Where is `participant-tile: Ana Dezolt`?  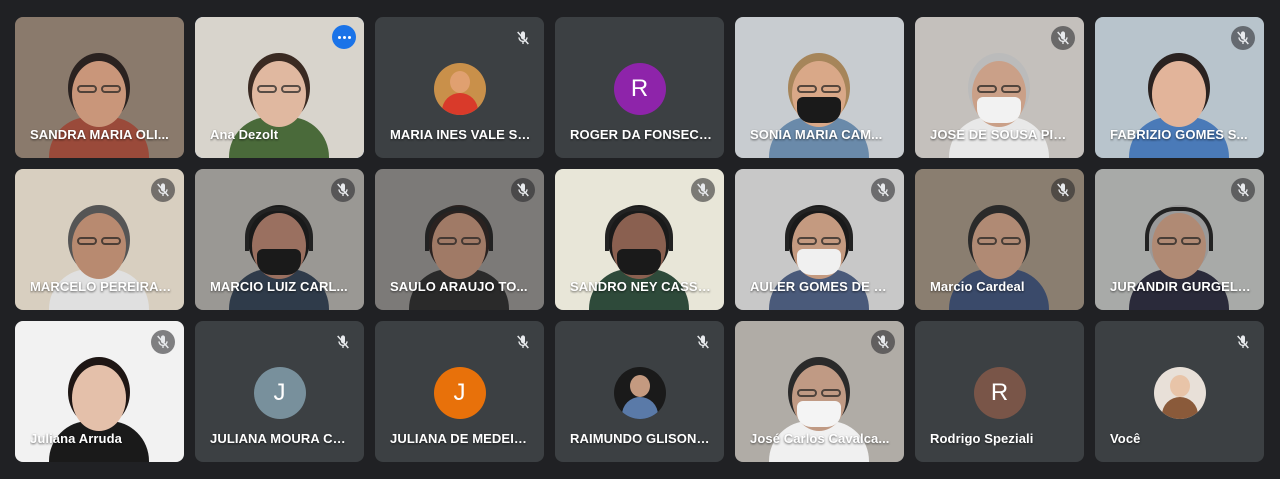
participant-tile: Ana Dezolt is located at coordinates (279, 87).